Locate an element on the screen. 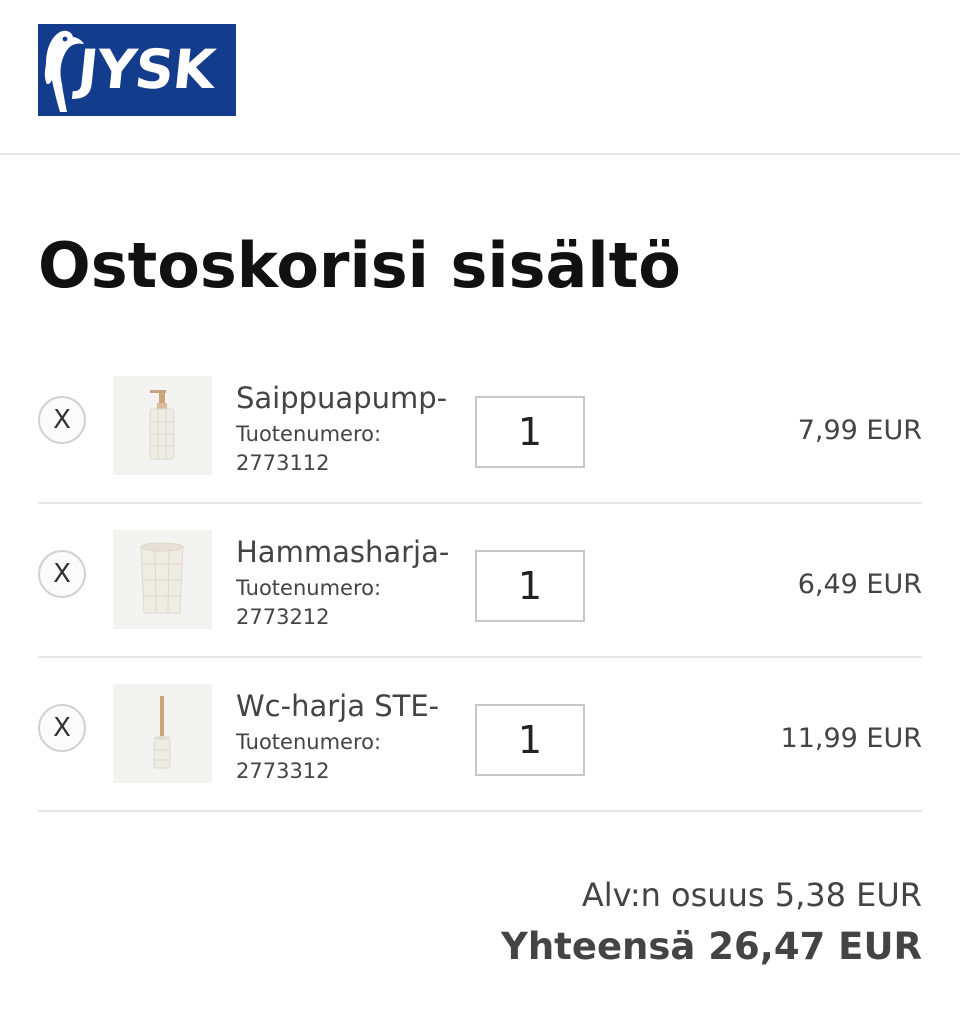 The image size is (960, 1015). toilet-brush-icon is located at coordinates (162, 732).